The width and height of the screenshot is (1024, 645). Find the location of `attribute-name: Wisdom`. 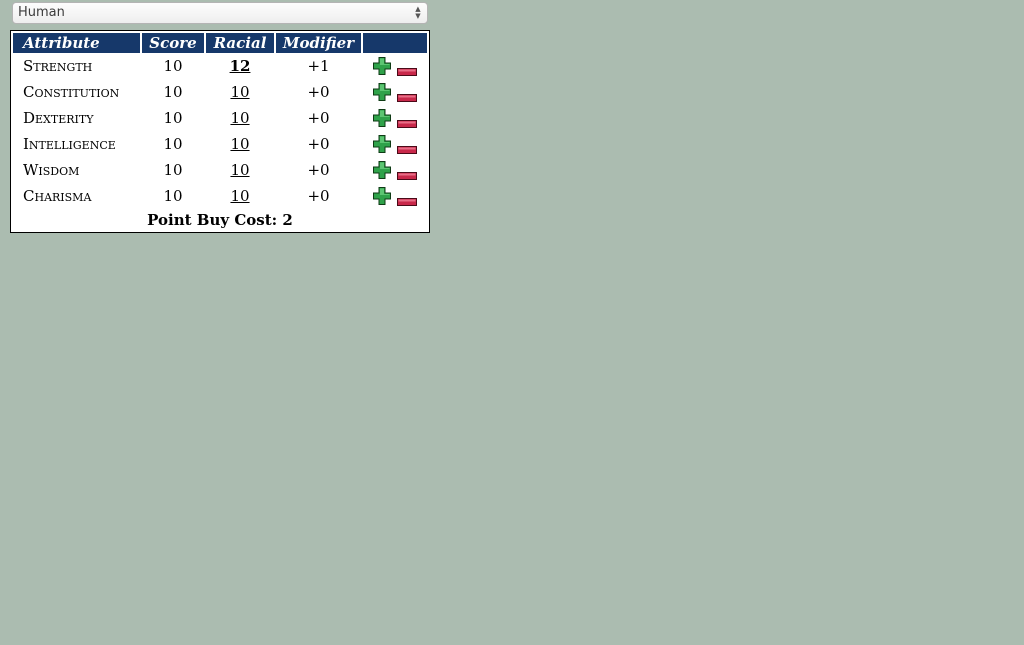

attribute-name: Wisdom is located at coordinates (51, 170).